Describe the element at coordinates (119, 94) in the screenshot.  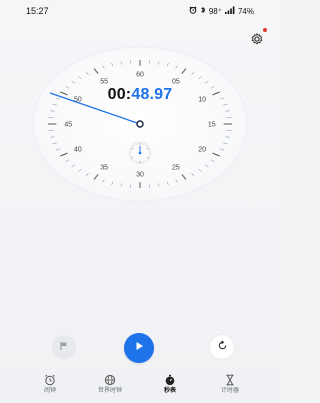
I see `elapsed-time-main: 00:` at that location.